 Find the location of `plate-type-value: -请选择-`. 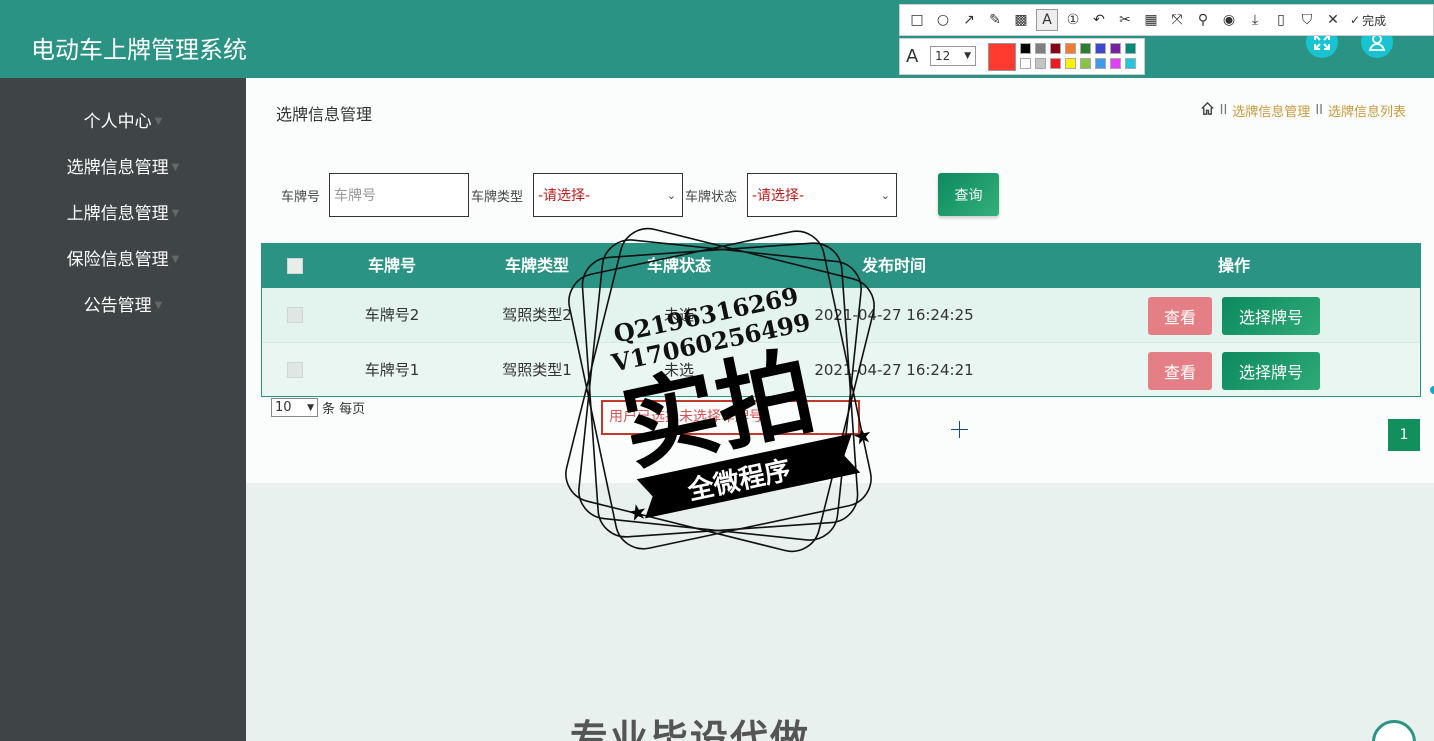

plate-type-value: -请选择- is located at coordinates (564, 196).